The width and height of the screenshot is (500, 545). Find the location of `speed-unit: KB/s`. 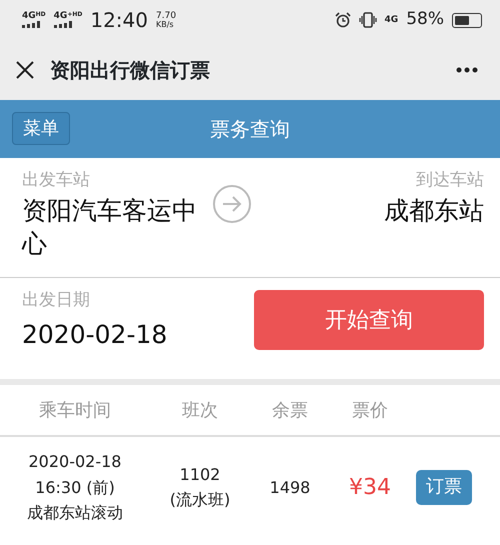

speed-unit: KB/s is located at coordinates (165, 24).